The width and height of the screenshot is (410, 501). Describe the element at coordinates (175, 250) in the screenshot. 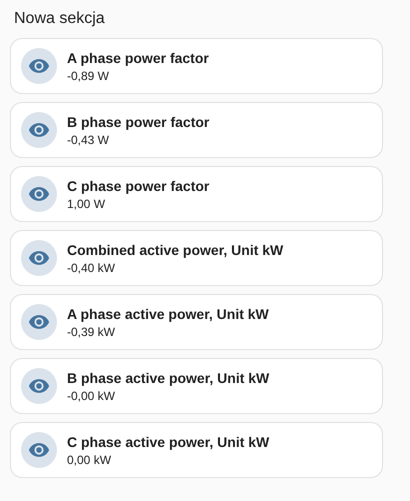

I see `entity-name: Combined active power, Unit kW` at that location.